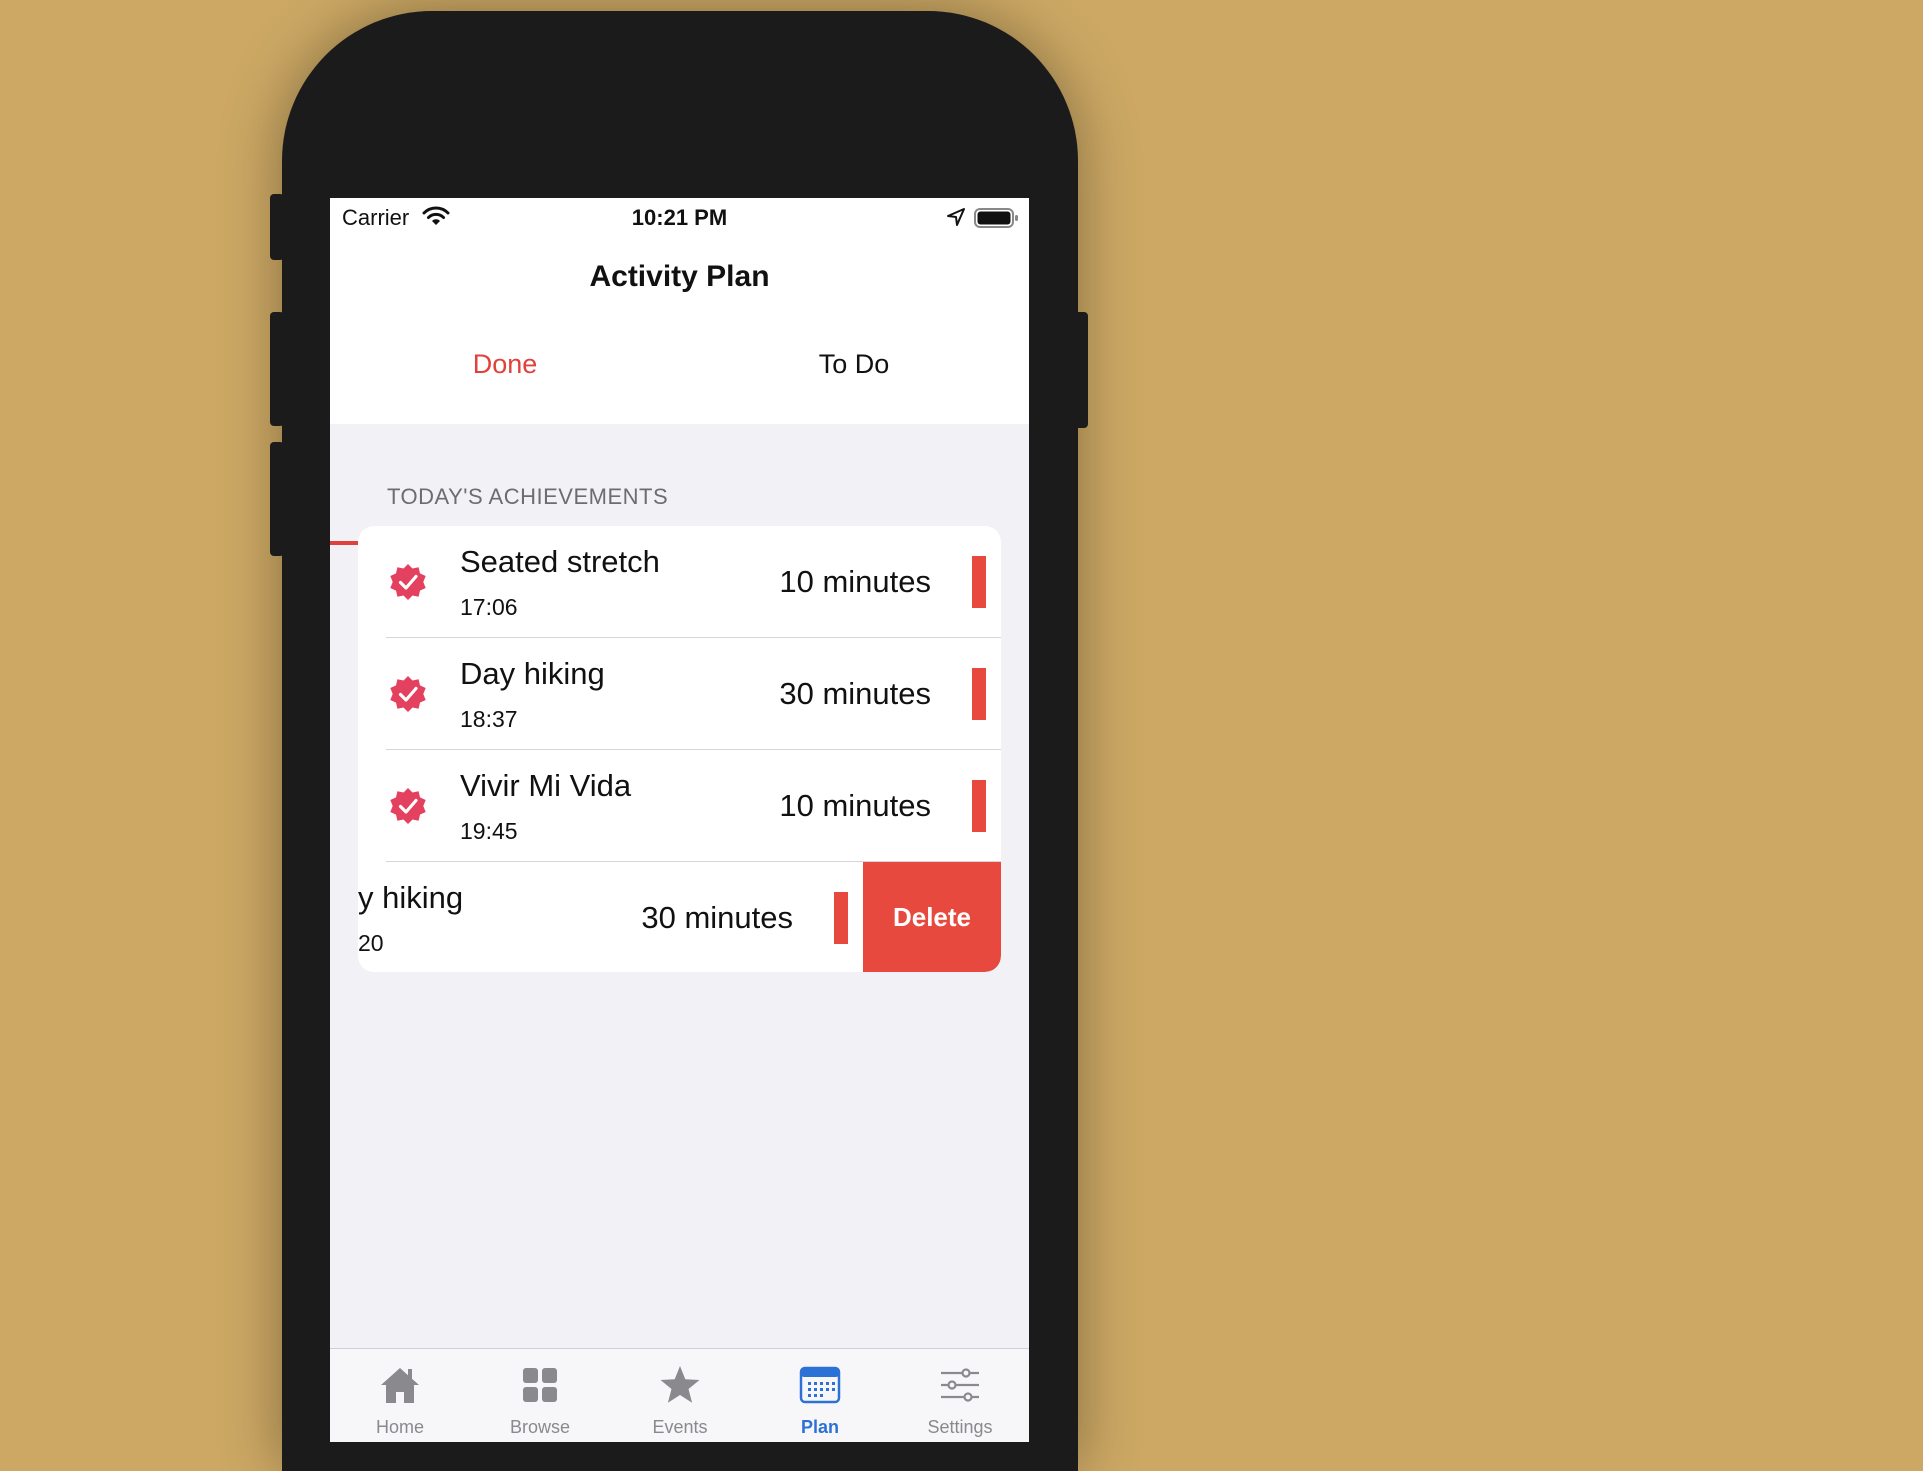 The height and width of the screenshot is (1471, 1923). What do you see at coordinates (960, 1427) in the screenshot?
I see `tab-label: Settings` at bounding box center [960, 1427].